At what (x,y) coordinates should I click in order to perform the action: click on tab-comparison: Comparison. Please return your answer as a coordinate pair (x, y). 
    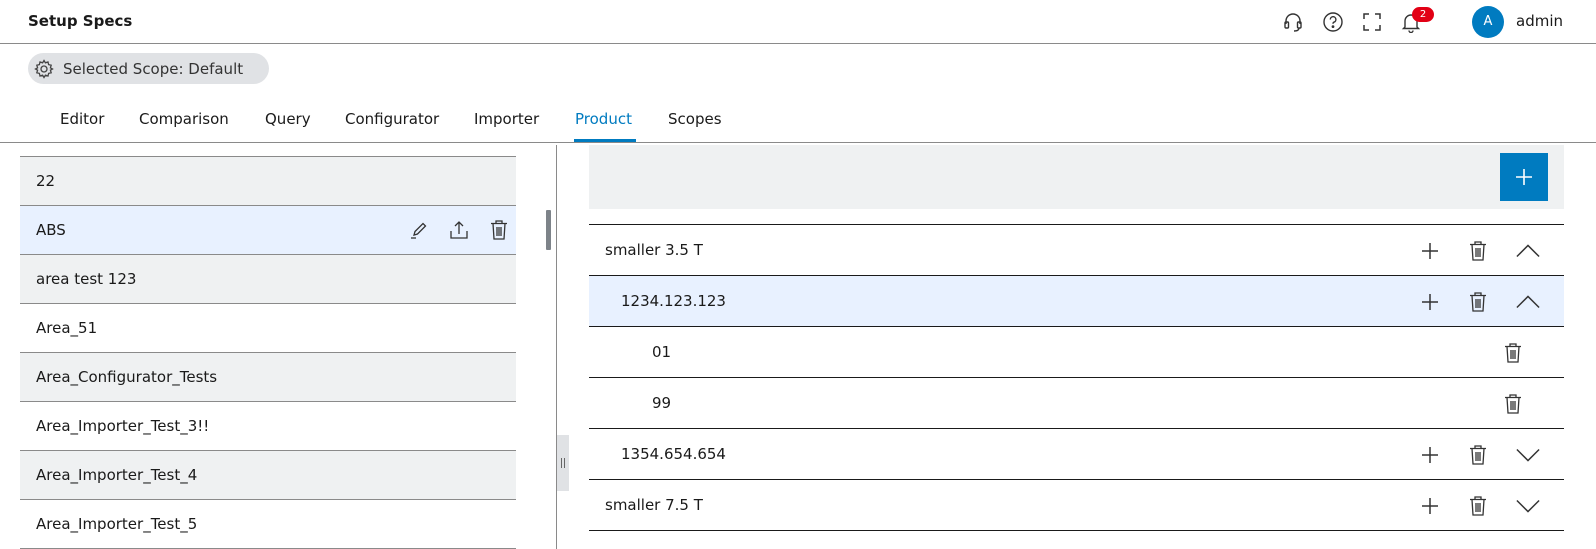
    Looking at the image, I should click on (184, 119).